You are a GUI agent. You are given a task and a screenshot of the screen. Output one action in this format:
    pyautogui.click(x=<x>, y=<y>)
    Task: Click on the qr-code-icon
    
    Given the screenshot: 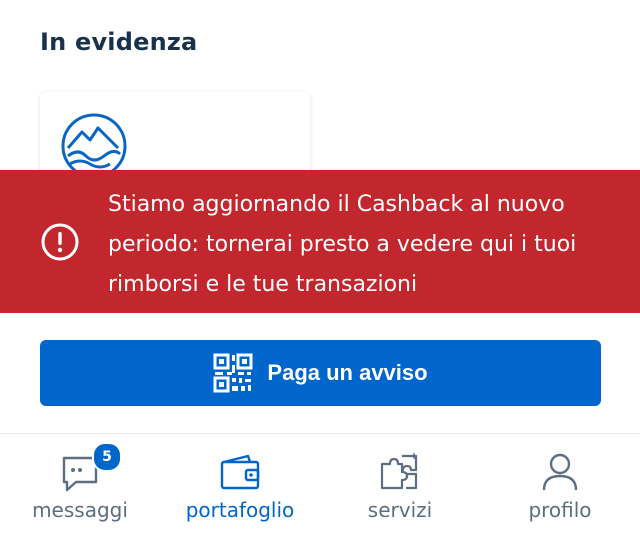 What is the action you would take?
    pyautogui.click(x=233, y=373)
    